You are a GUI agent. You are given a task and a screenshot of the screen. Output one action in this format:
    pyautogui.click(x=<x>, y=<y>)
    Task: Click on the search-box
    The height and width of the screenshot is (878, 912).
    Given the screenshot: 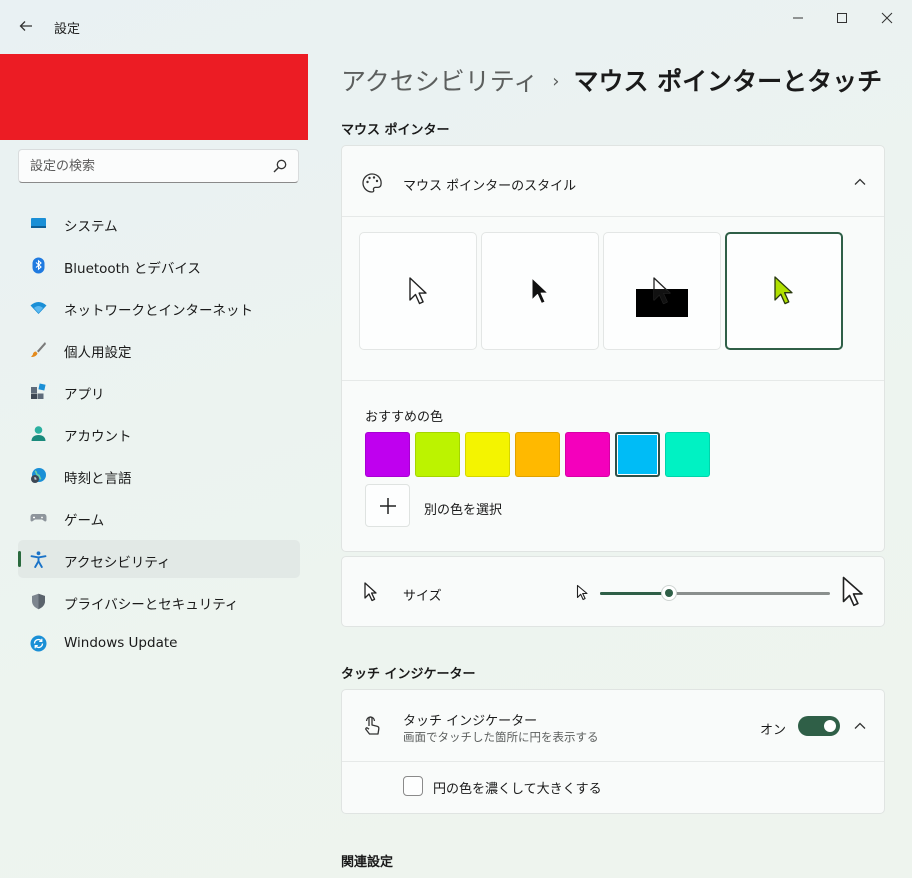 What is the action you would take?
    pyautogui.click(x=158, y=166)
    